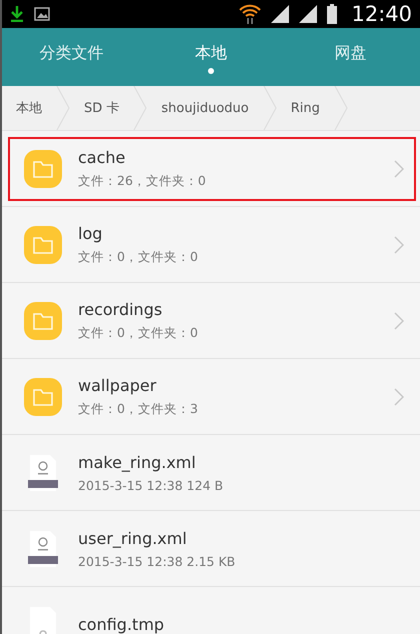 This screenshot has height=634, width=420. I want to click on file-list-item: config.tmp, so click(211, 610).